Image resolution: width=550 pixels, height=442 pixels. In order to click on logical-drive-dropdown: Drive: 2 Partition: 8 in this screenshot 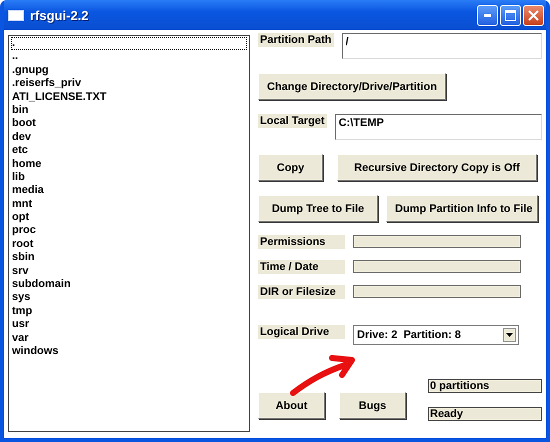, I will do `click(436, 335)`.